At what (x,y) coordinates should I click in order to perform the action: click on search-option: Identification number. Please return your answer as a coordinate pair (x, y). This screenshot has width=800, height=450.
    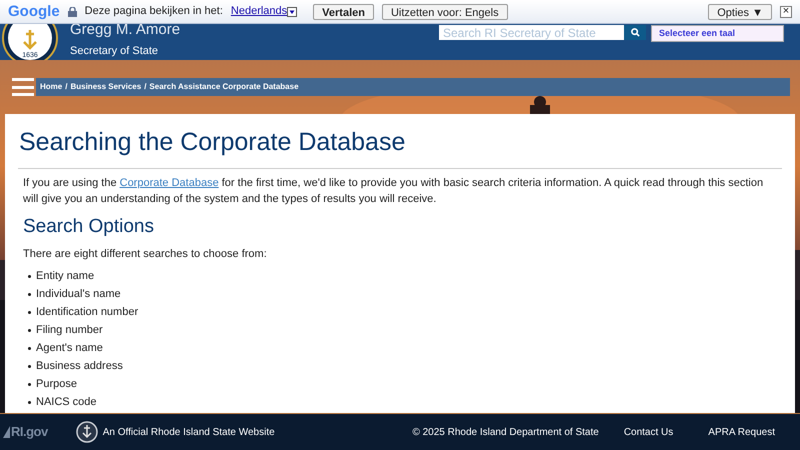
    Looking at the image, I should click on (87, 312).